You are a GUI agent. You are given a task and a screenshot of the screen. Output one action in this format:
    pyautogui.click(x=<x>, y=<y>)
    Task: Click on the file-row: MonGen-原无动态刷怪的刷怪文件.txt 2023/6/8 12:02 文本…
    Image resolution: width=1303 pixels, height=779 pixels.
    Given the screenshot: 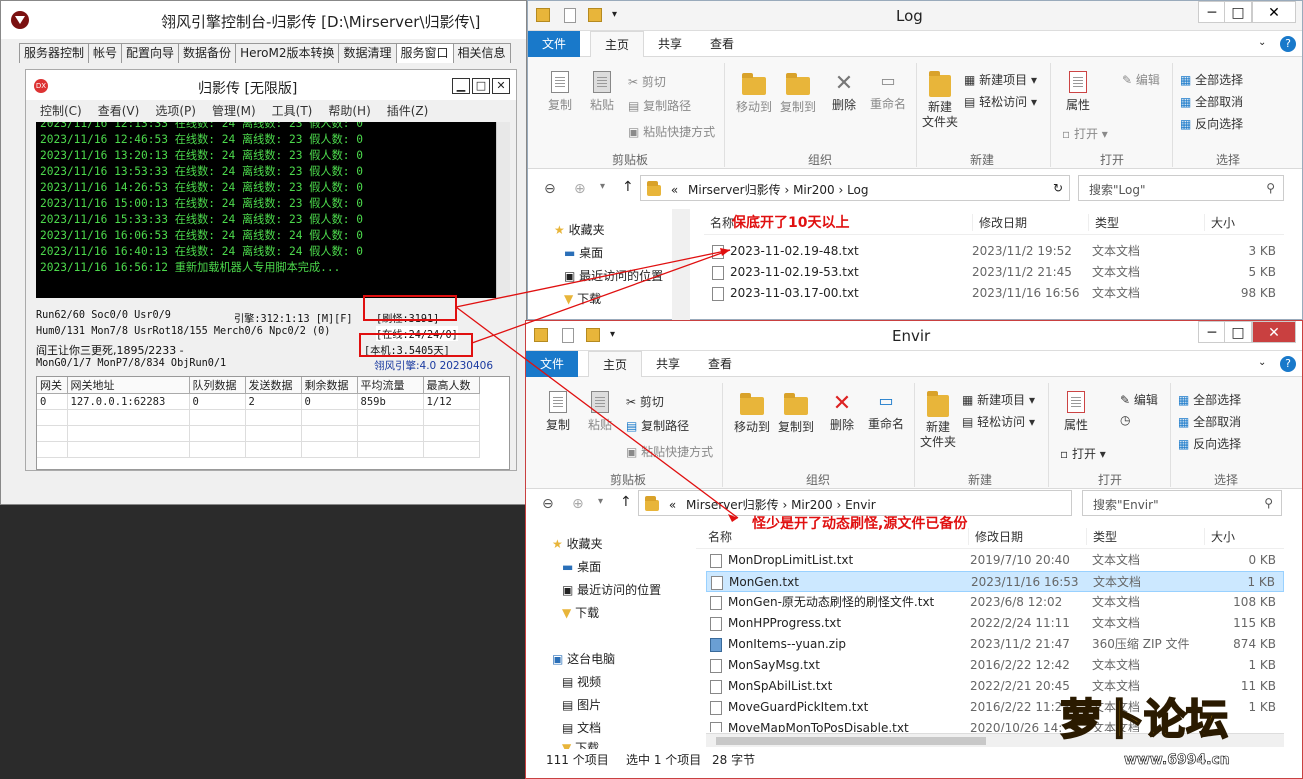 What is the action you would take?
    pyautogui.click(x=995, y=602)
    